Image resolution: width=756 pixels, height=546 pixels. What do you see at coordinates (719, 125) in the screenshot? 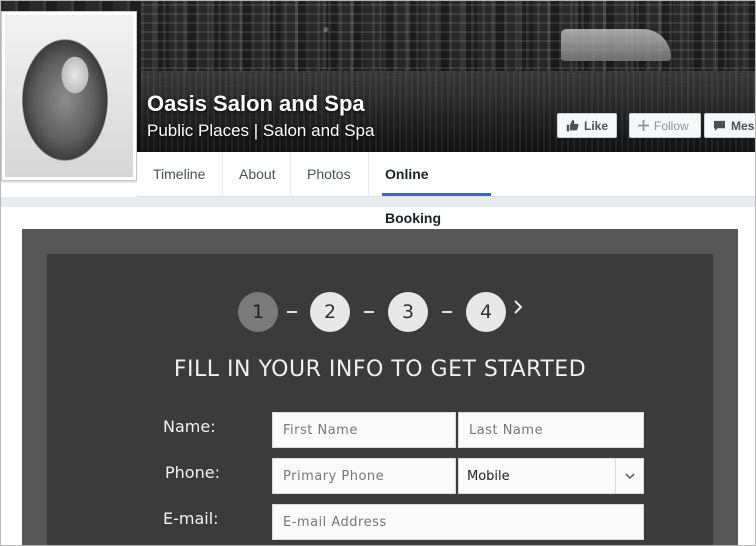
I see `message-icon` at bounding box center [719, 125].